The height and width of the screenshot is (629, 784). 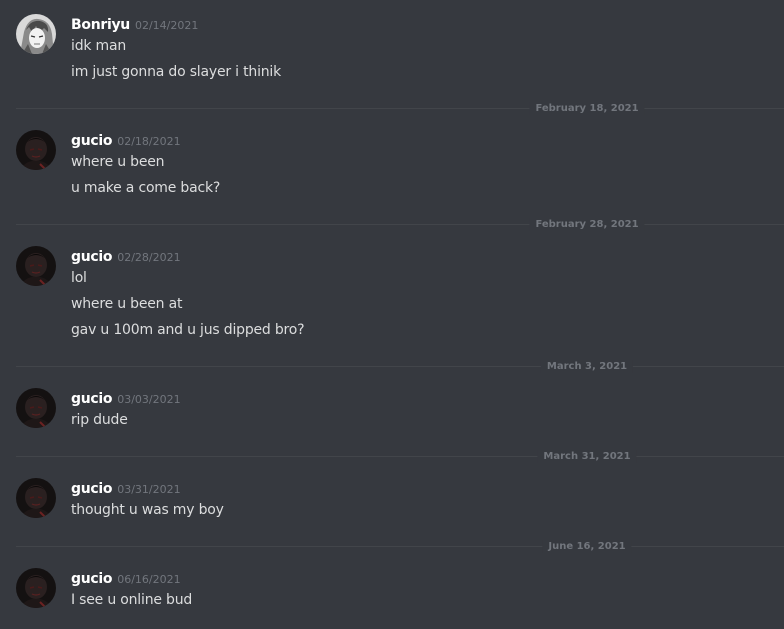 What do you see at coordinates (99, 46) in the screenshot?
I see `message-text: idk man` at bounding box center [99, 46].